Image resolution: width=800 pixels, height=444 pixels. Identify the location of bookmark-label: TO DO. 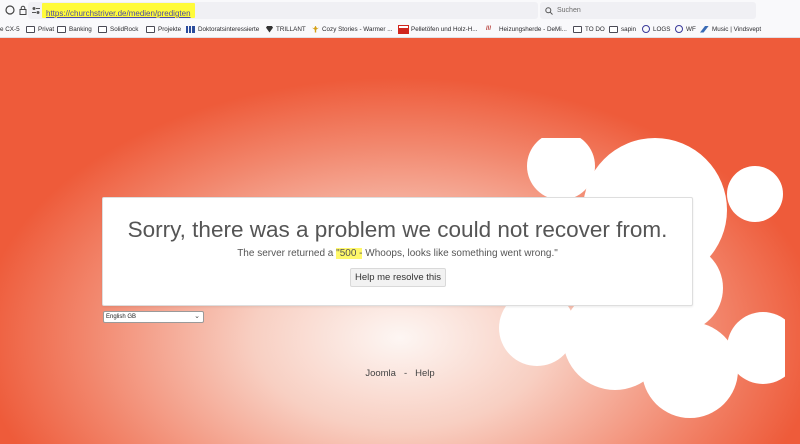
(595, 29).